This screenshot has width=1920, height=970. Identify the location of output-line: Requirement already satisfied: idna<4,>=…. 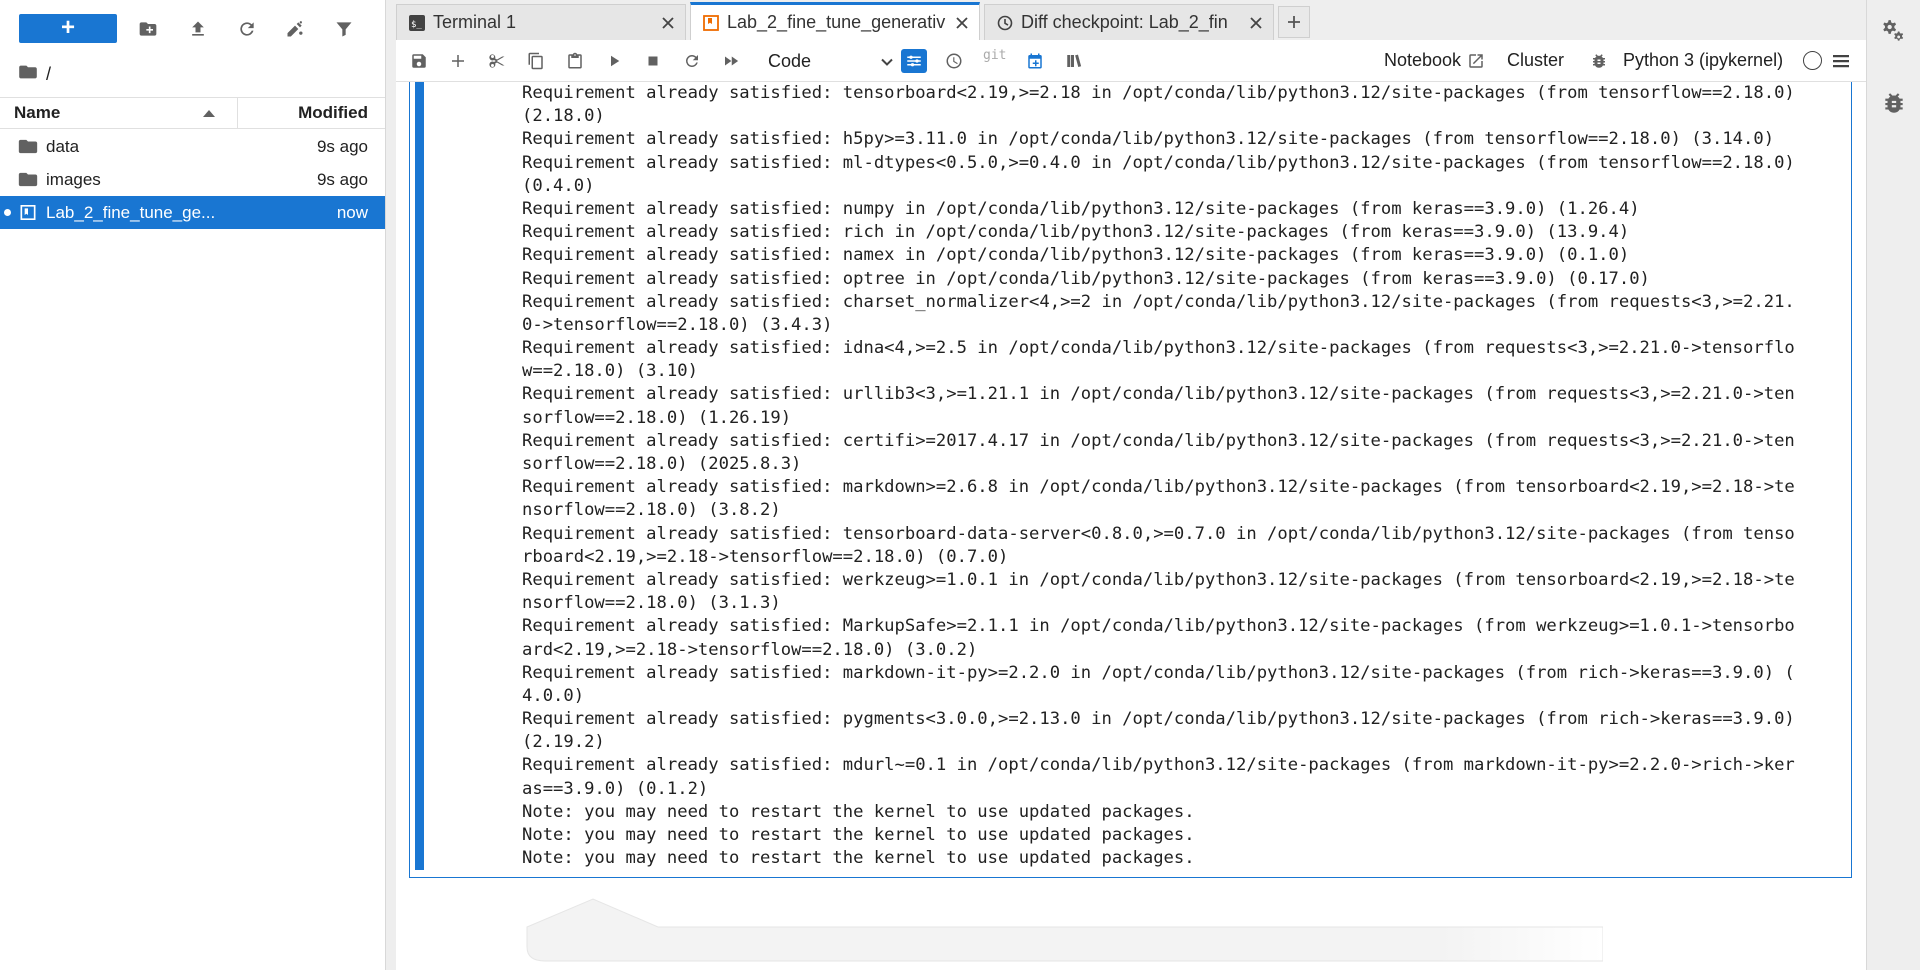
(1158, 348).